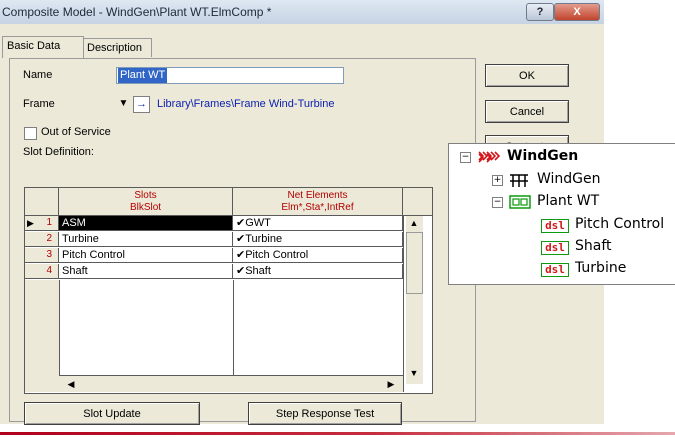  Describe the element at coordinates (527, 111) in the screenshot. I see `cancel-button: Cancel` at that location.